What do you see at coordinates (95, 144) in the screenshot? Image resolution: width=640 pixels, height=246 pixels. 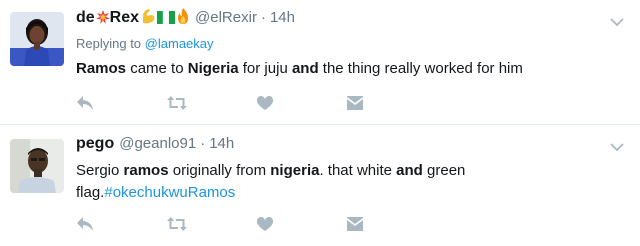 I see `display-name: pego` at bounding box center [95, 144].